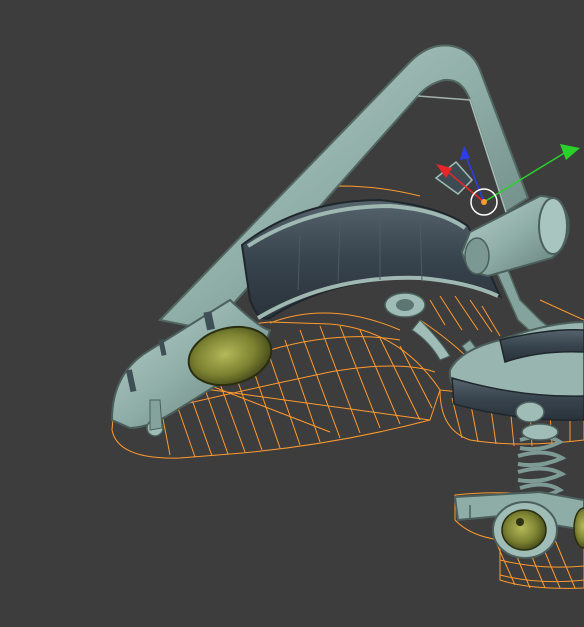 The image size is (584, 627). Describe the element at coordinates (516, 371) in the screenshot. I see `lamp-head-right` at that location.